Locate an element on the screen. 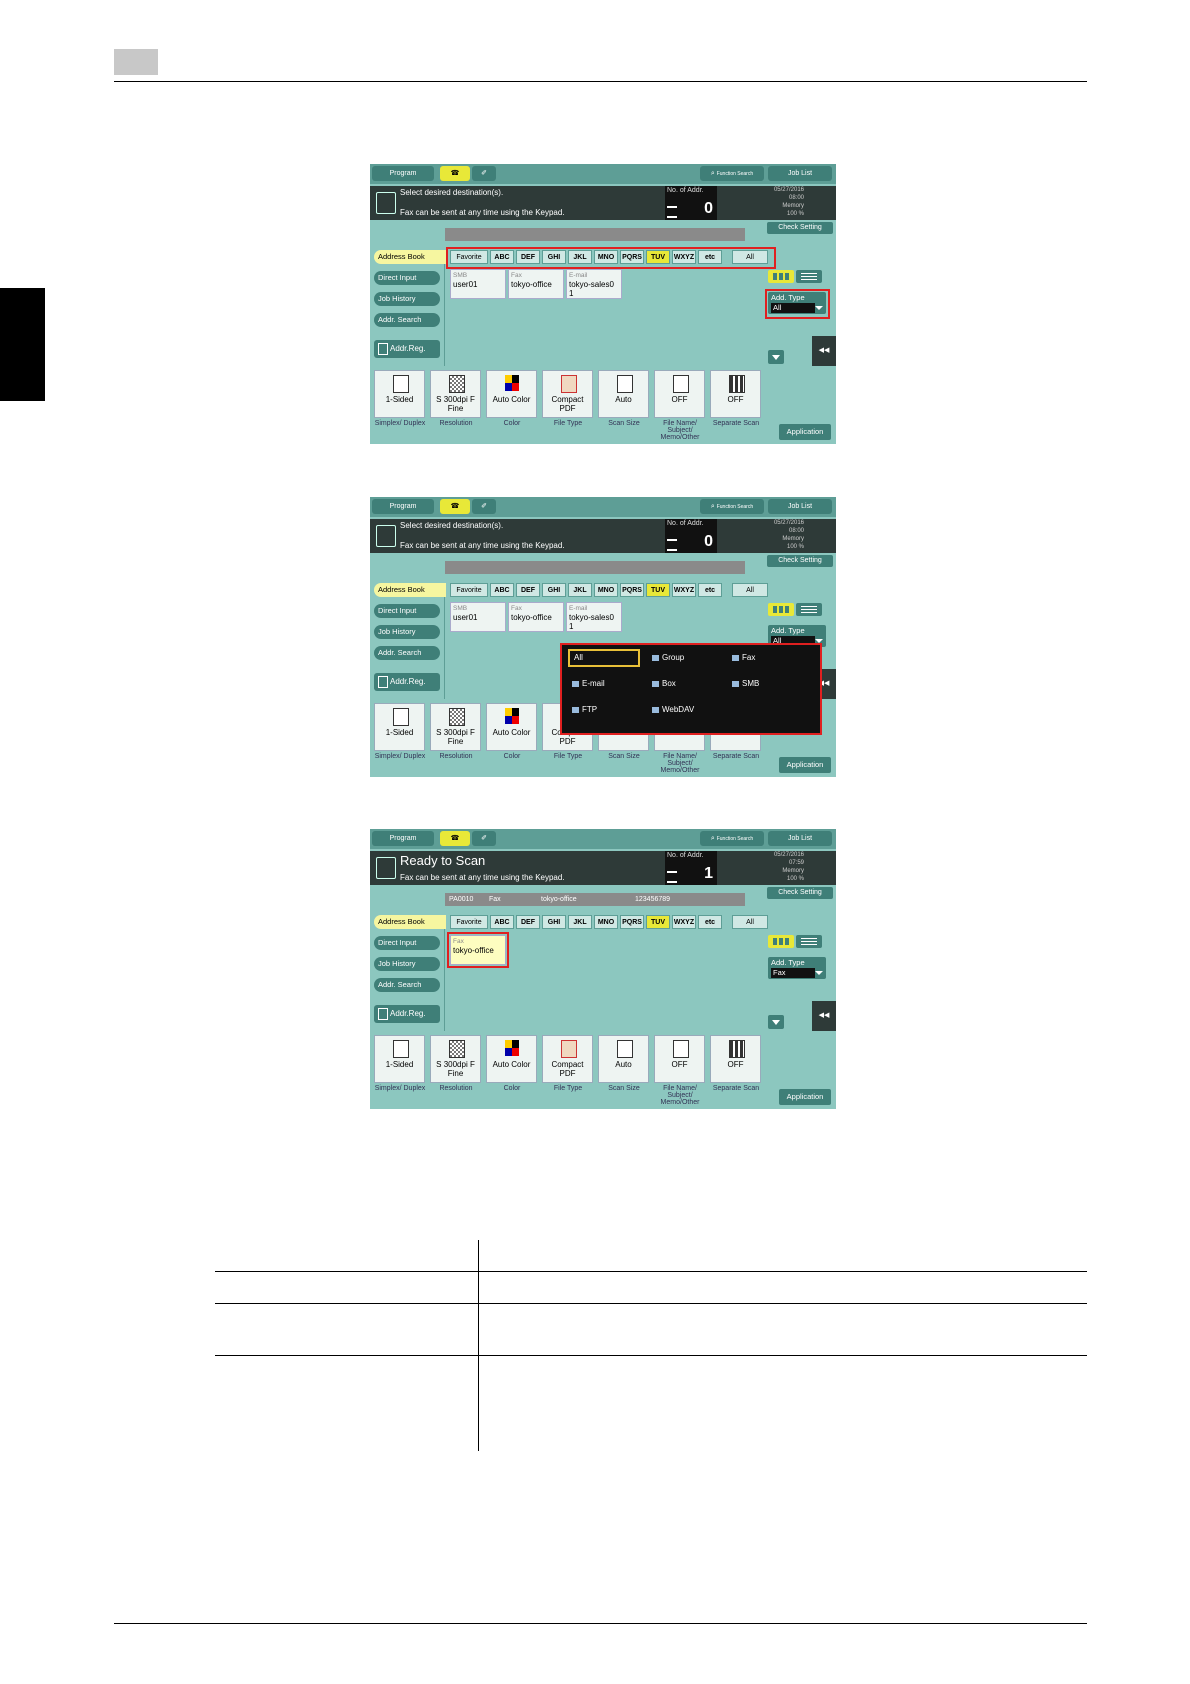  dropdown-option-e-mail: E-mail is located at coordinates (604, 684).